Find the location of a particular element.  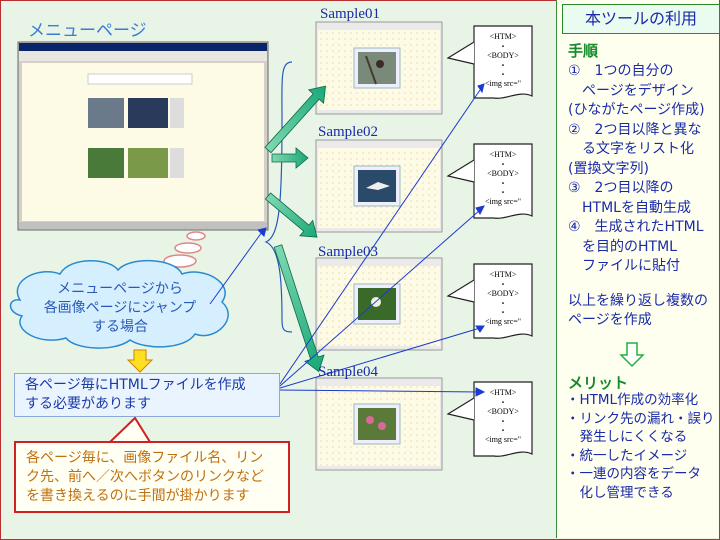

sample04-label: Sample04 is located at coordinates (348, 372).